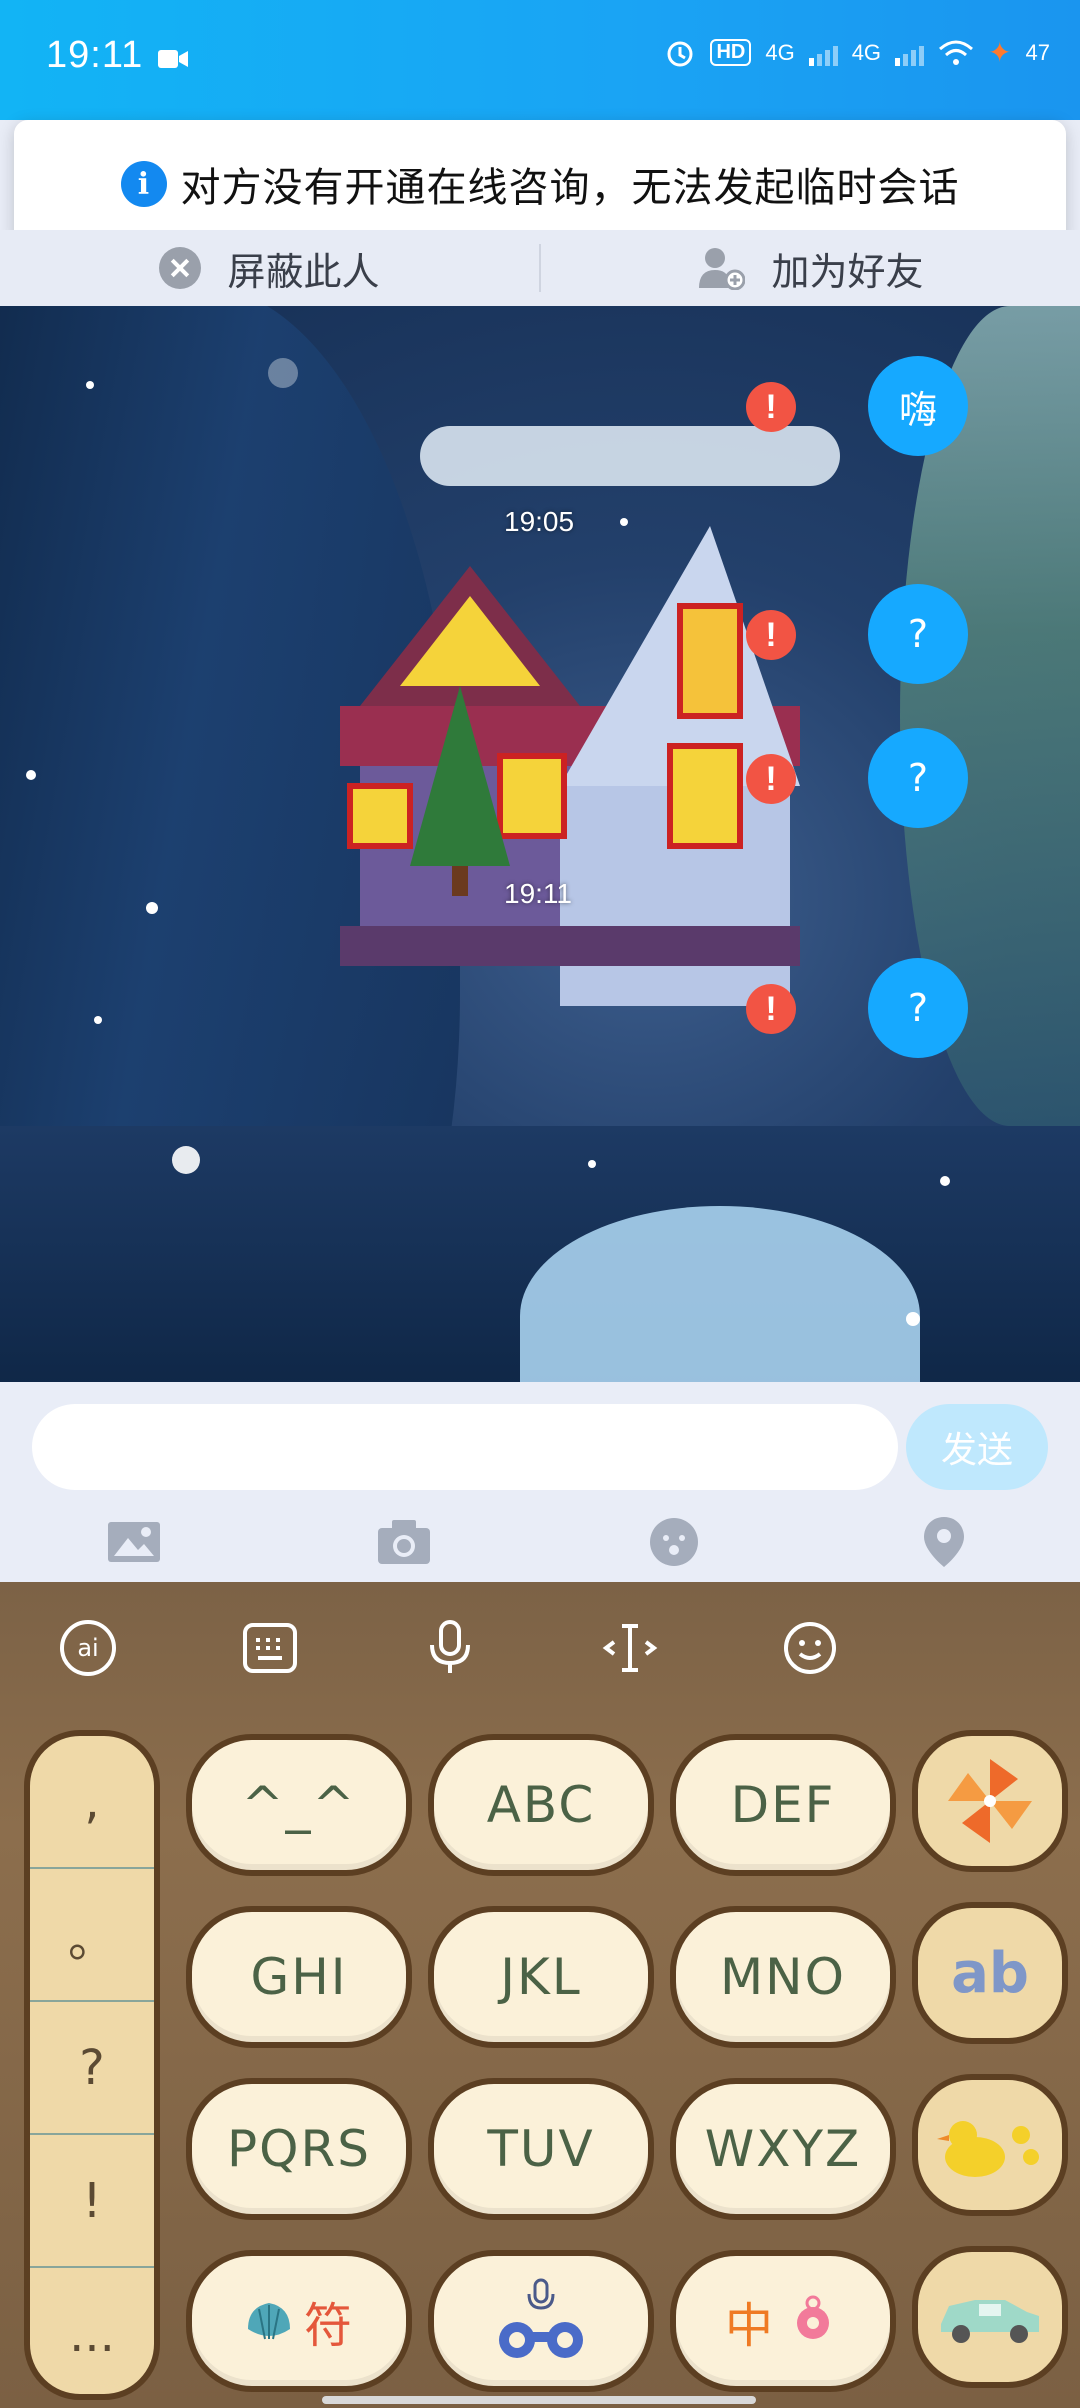  I want to click on punctuation-key: !, so click(92, 2201).